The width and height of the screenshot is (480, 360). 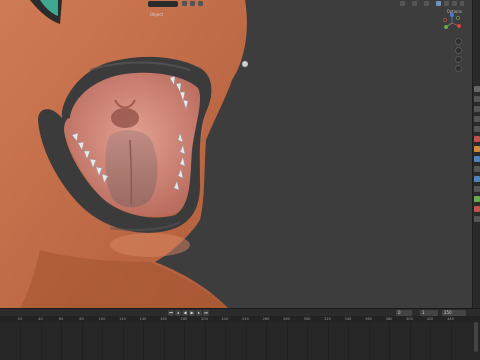 What do you see at coordinates (476, 154) in the screenshot?
I see `properties-tab-strip` at bounding box center [476, 154].